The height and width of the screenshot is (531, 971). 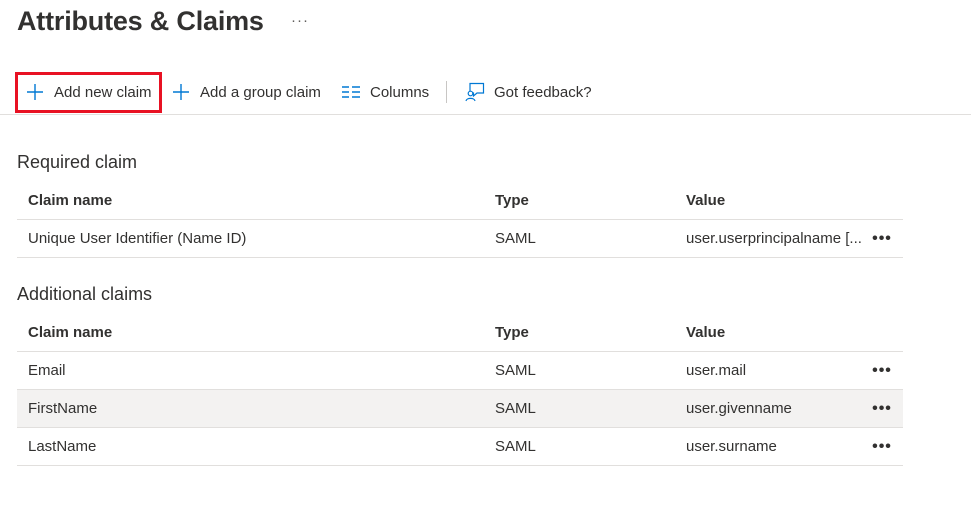 I want to click on more-options-icon: ···, so click(x=300, y=20).